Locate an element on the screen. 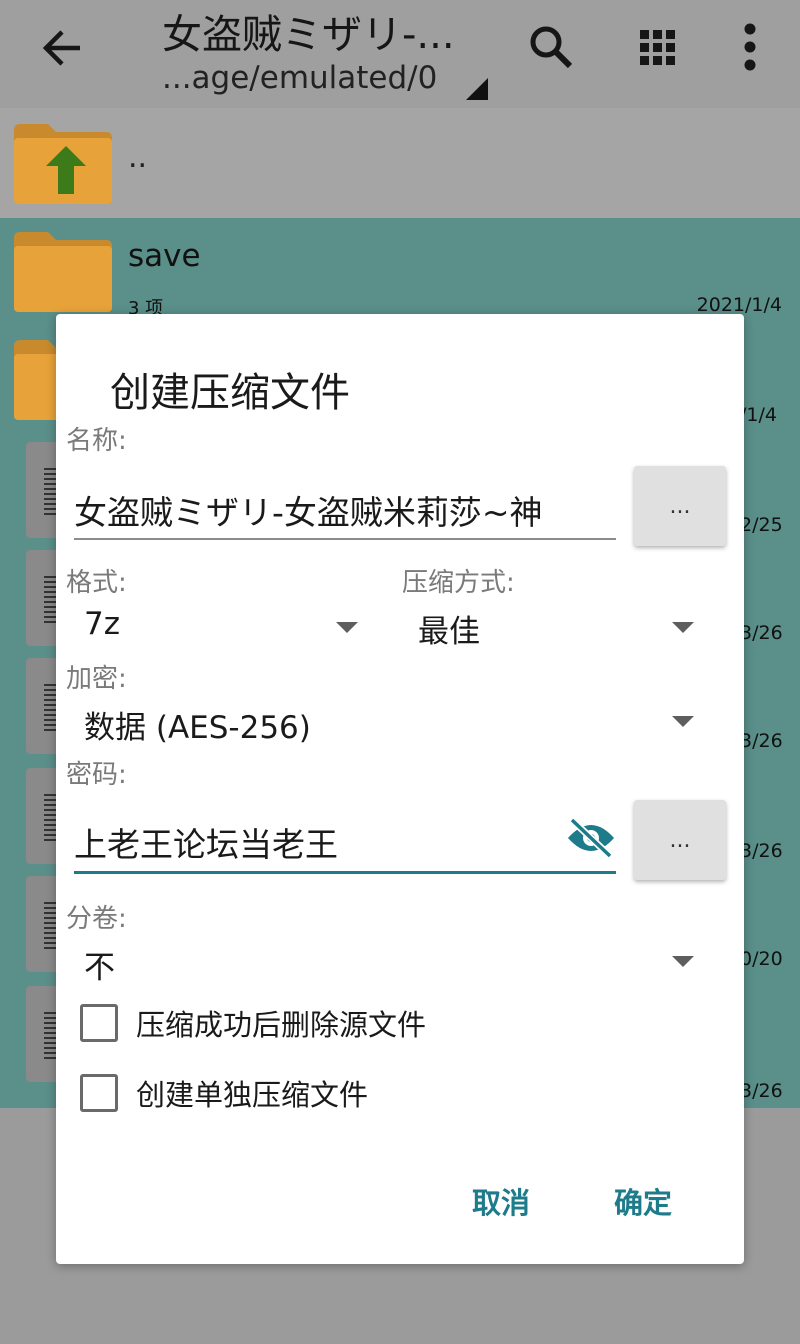 The height and width of the screenshot is (1344, 800). archive-name-input: 女盗贼ミザリ-女盗贼米莉莎~神 is located at coordinates (345, 507).